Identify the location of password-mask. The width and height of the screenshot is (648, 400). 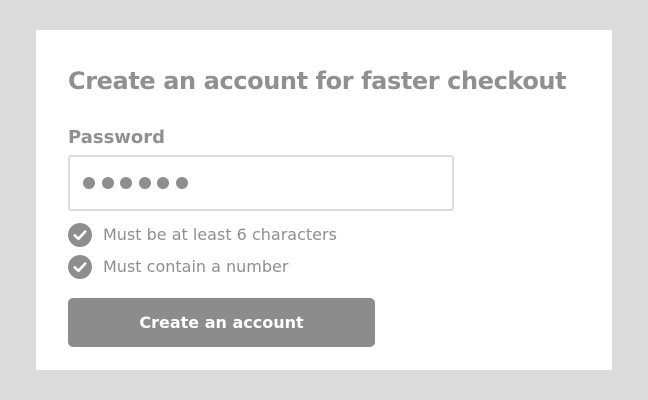
(138, 183).